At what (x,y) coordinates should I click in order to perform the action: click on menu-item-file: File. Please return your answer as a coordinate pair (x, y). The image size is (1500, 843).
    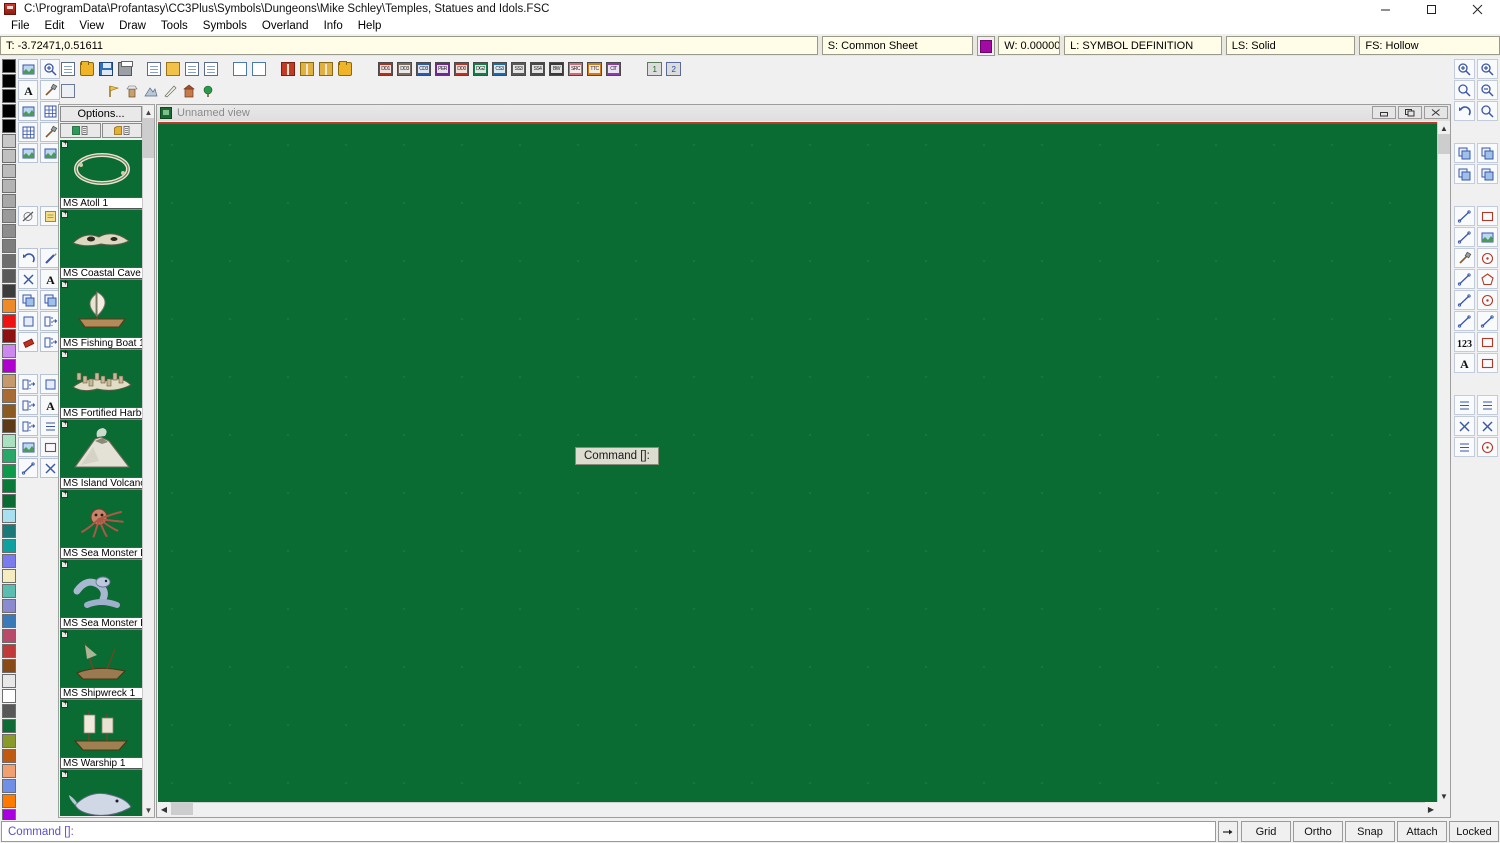
    Looking at the image, I should click on (20, 26).